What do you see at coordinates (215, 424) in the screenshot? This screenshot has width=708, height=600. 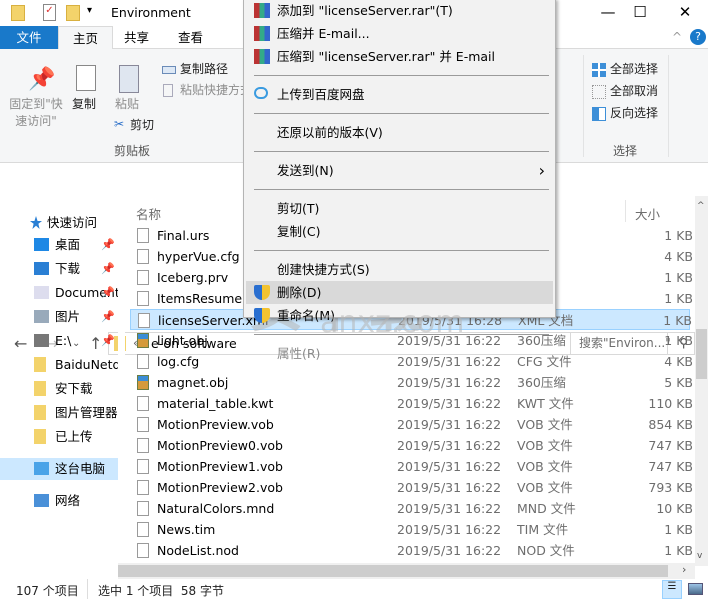 I see `file-name: MotionPreview.vob` at bounding box center [215, 424].